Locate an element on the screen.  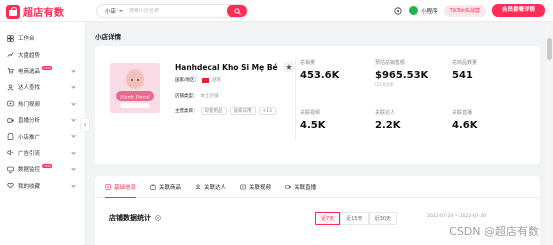
search-input is located at coordinates (178, 11).